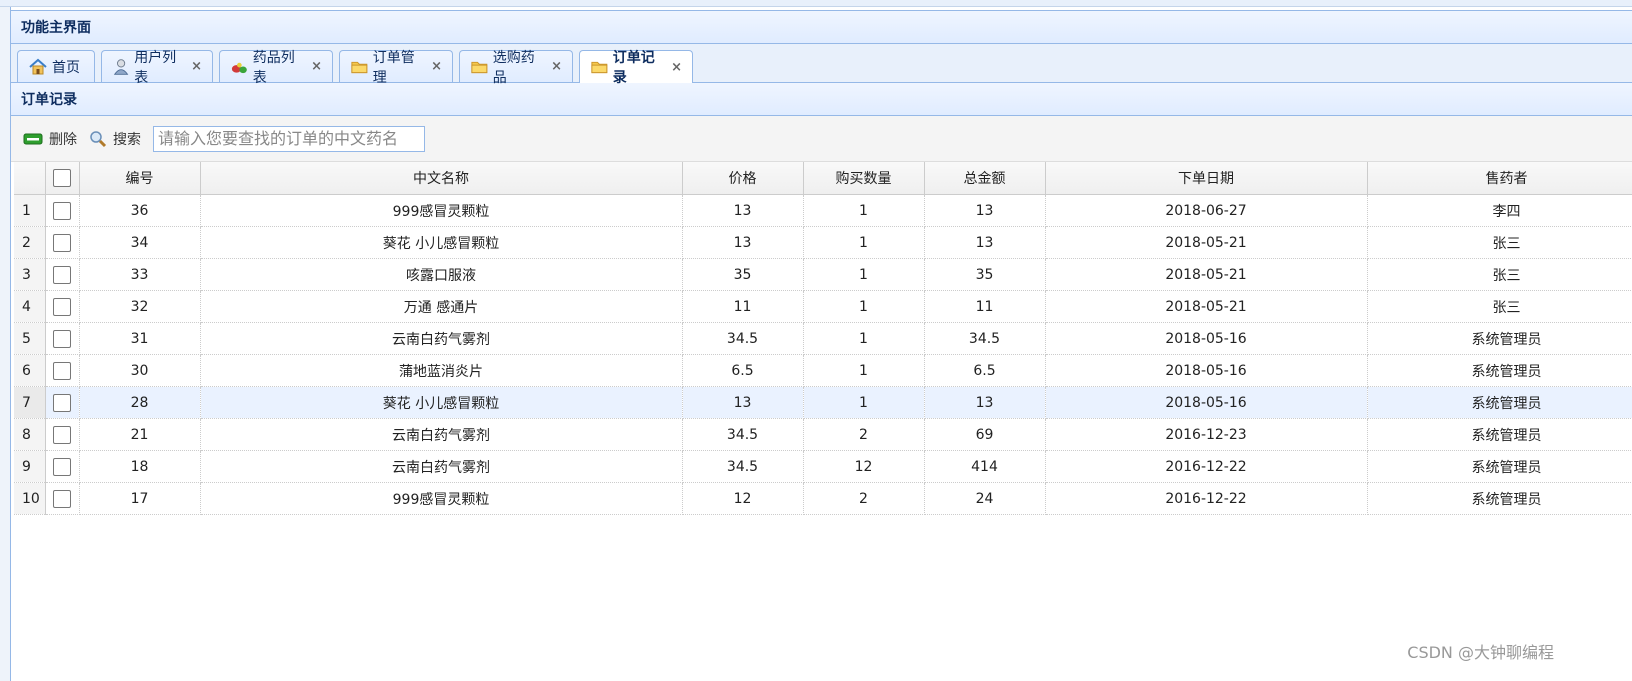  Describe the element at coordinates (62, 178) in the screenshot. I see `select-all-checkbox` at that location.